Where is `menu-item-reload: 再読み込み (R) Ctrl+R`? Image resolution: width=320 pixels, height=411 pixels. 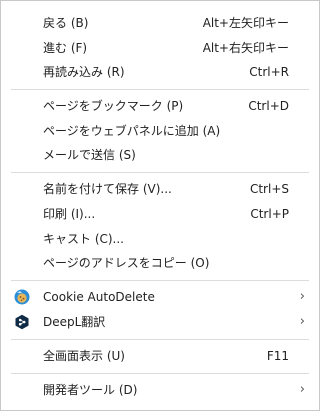 menu-item-reload: 再読み込み (R) Ctrl+R is located at coordinates (160, 72).